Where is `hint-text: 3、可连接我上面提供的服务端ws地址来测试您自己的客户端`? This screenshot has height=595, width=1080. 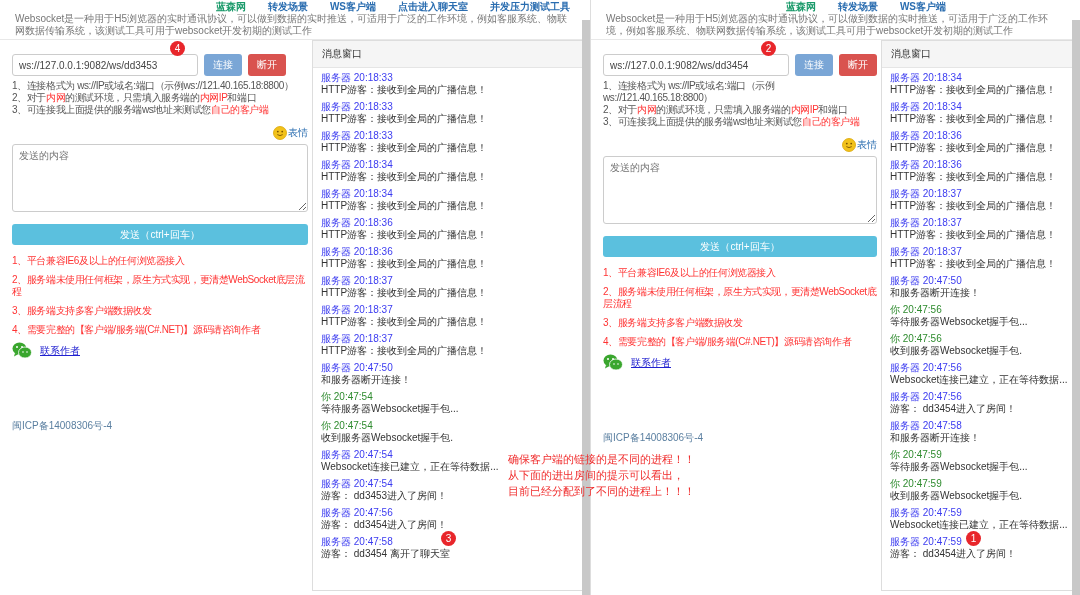 hint-text: 3、可连接我上面提供的服务端ws地址来测试您自己的客户端 is located at coordinates (732, 122).